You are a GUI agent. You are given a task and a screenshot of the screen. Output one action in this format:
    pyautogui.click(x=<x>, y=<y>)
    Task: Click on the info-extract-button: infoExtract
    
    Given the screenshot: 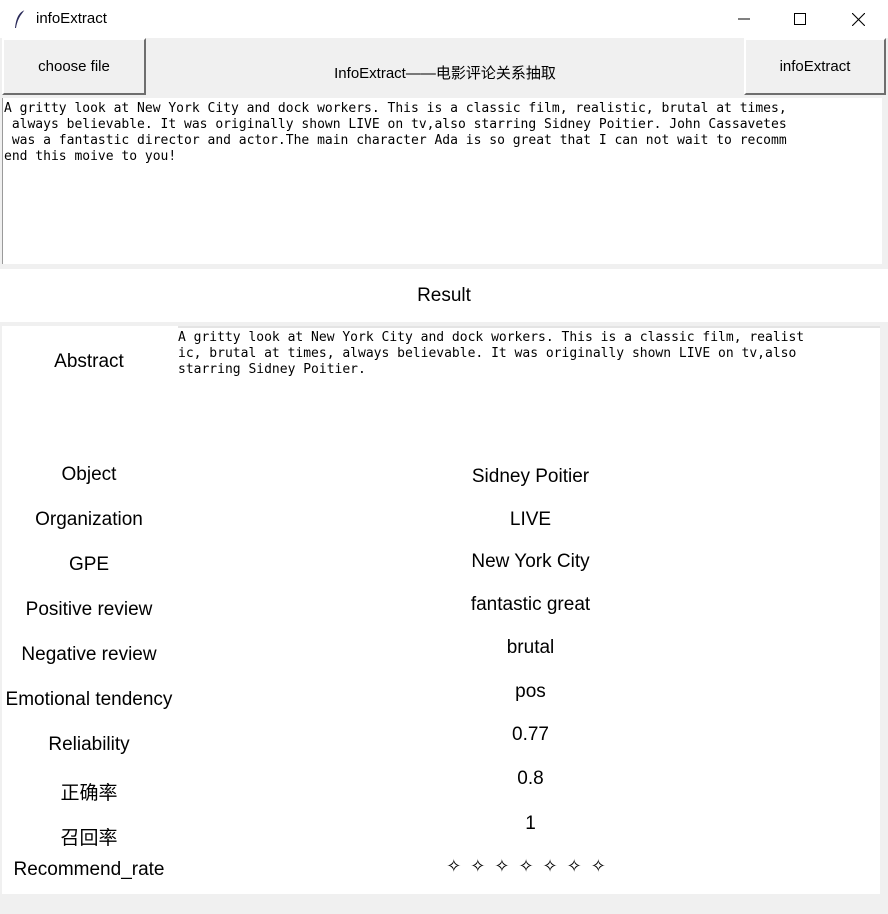 What is the action you would take?
    pyautogui.click(x=815, y=66)
    